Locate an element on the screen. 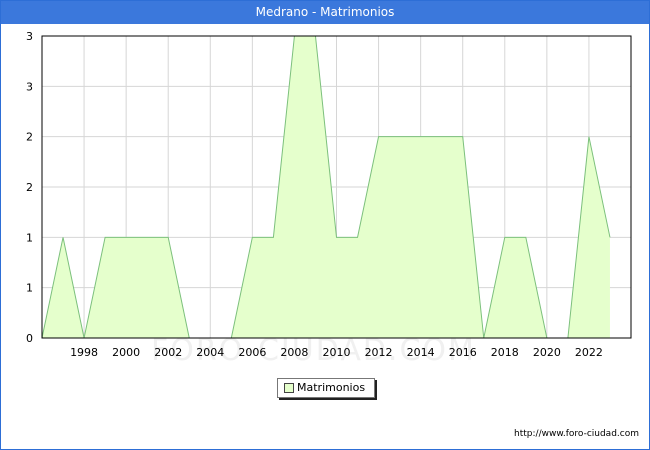 The width and height of the screenshot is (650, 450). legend: Matrimonios is located at coordinates (326, 388).